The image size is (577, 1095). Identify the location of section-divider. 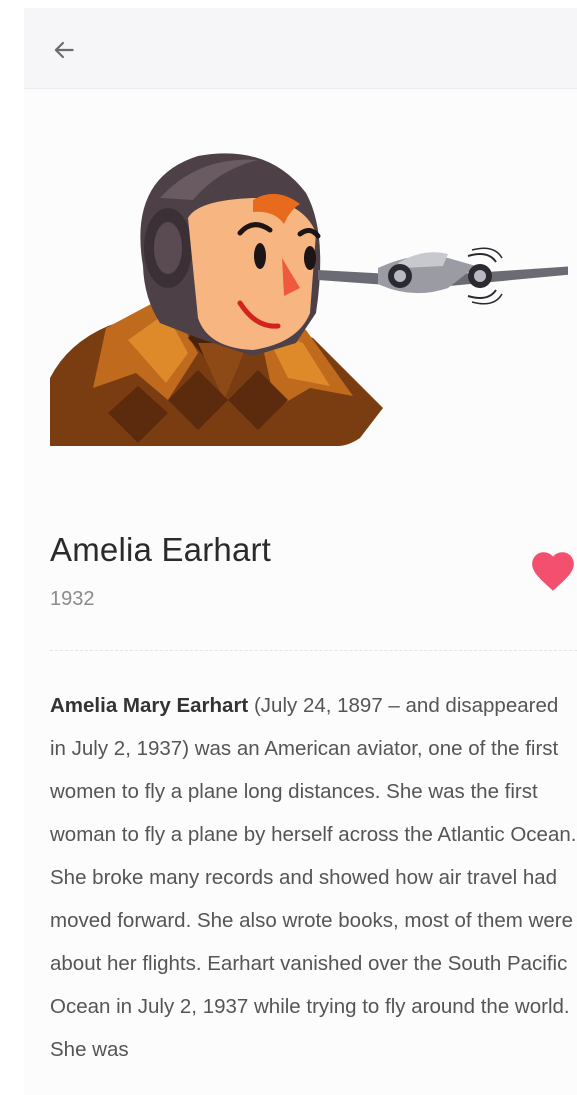
(313, 650).